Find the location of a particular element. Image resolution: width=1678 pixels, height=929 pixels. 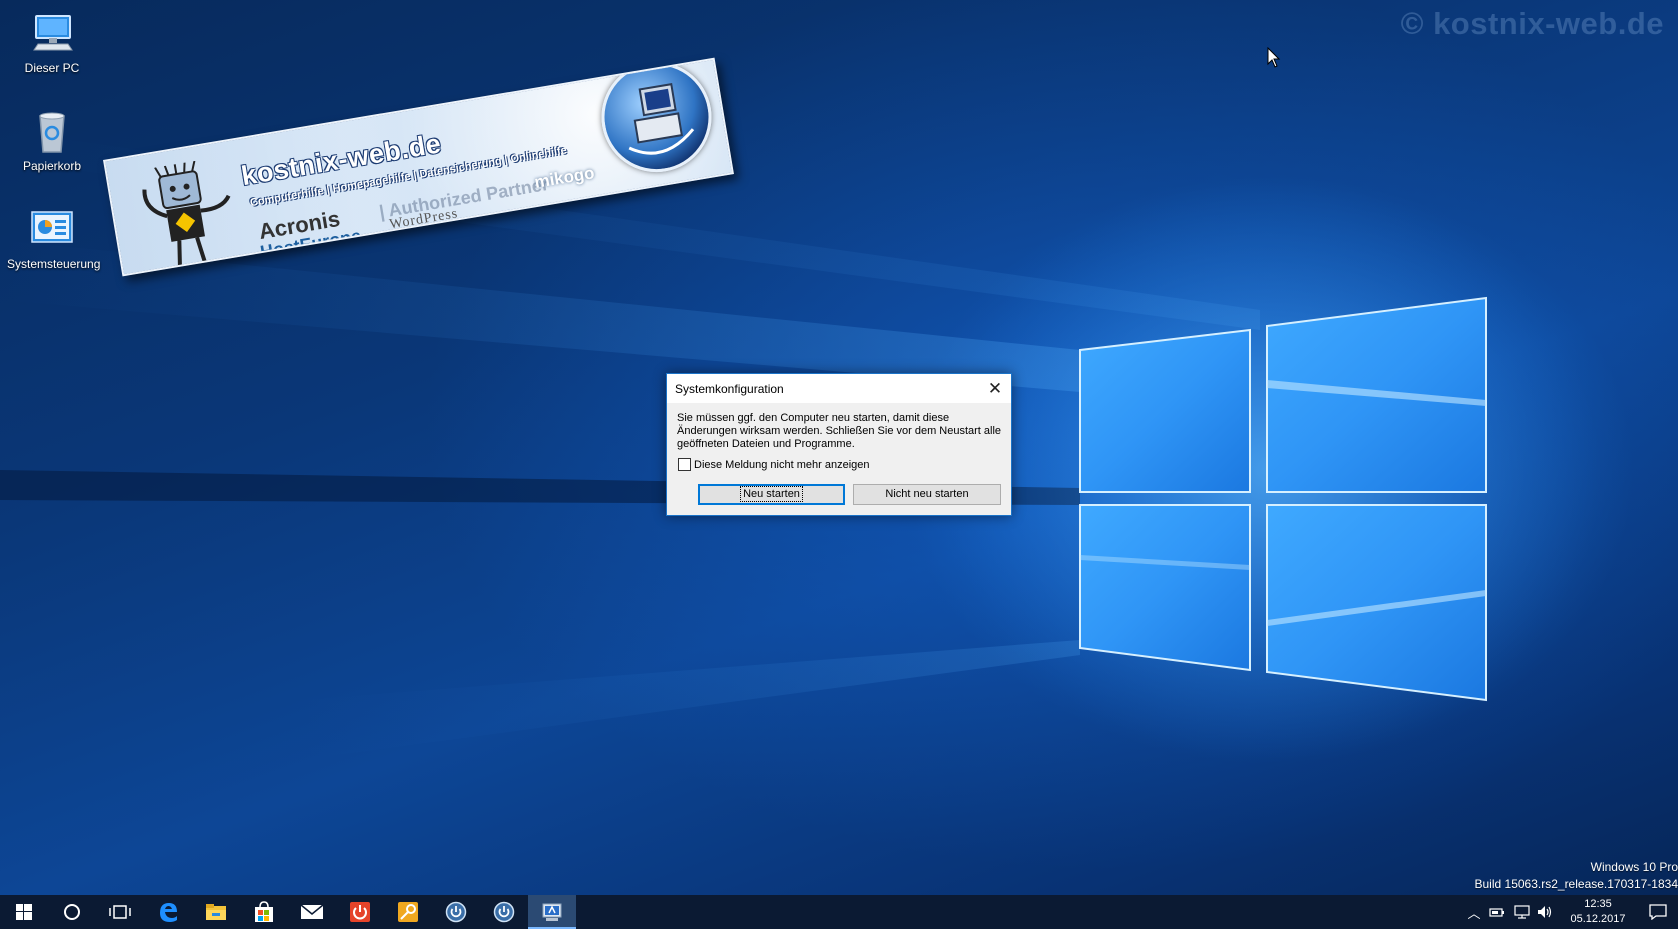

notification-icon is located at coordinates (1658, 912).